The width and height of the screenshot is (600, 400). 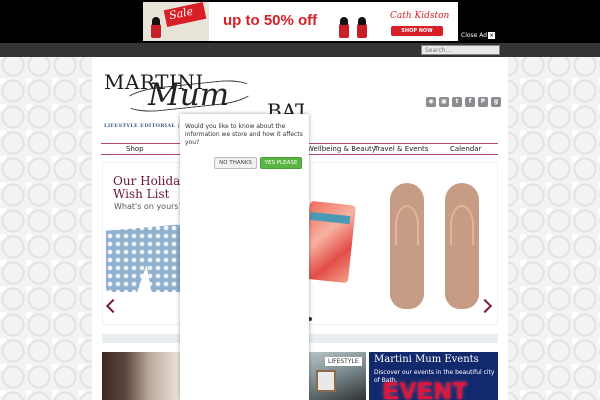 I want to click on ad-shop-now-button: SHOP NOW, so click(x=417, y=31).